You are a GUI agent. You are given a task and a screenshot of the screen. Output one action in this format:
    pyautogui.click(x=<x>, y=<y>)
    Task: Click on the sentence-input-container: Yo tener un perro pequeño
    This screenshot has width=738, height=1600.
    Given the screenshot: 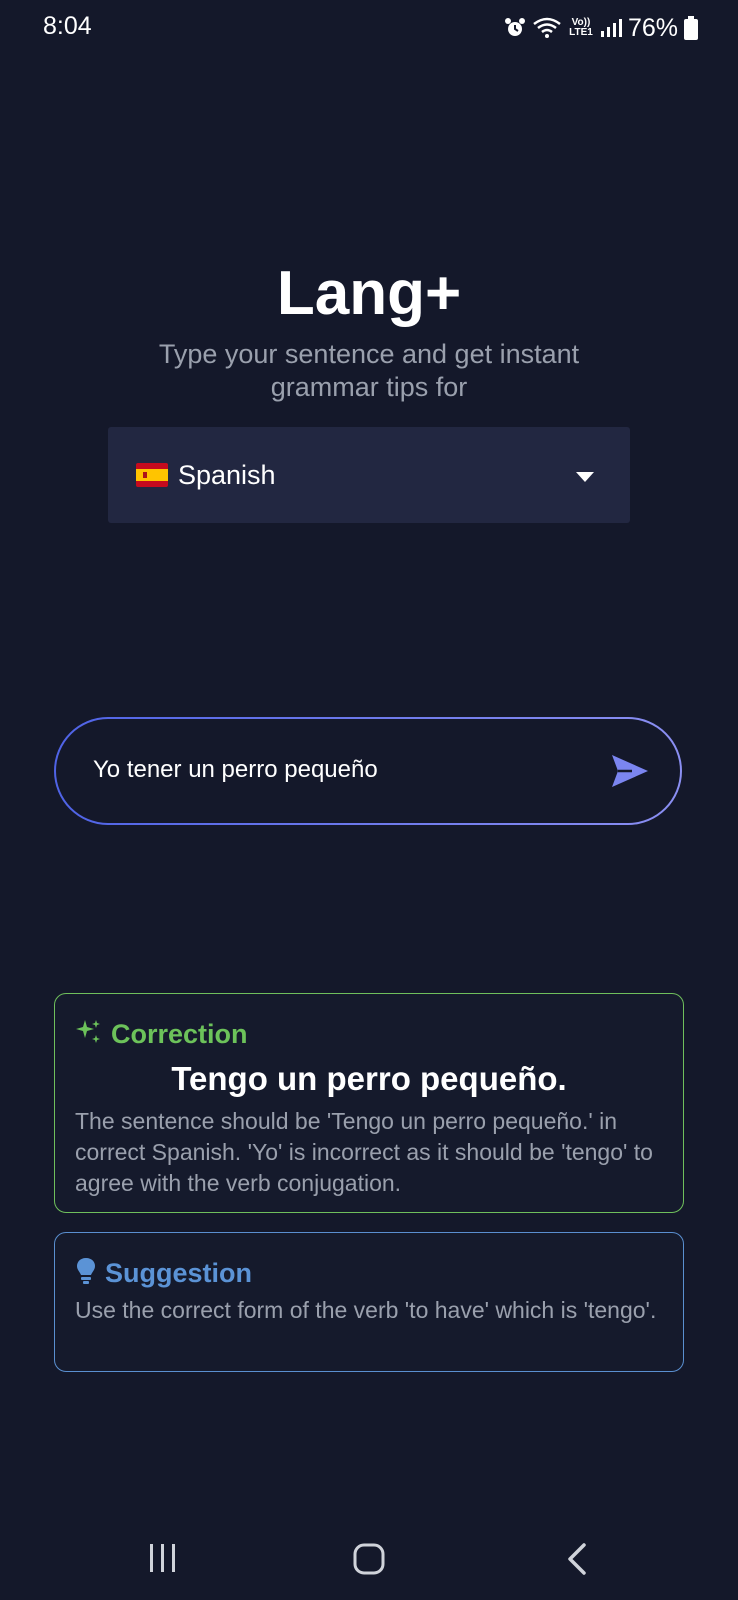 What is the action you would take?
    pyautogui.click(x=368, y=771)
    